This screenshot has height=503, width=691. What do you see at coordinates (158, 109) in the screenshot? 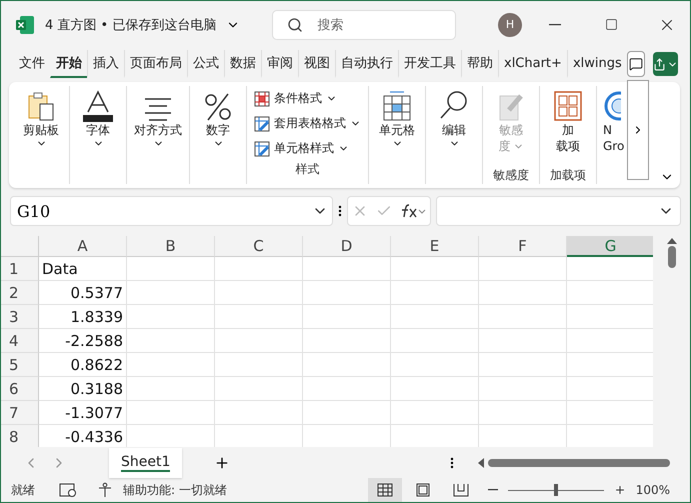
I see `align-icon` at bounding box center [158, 109].